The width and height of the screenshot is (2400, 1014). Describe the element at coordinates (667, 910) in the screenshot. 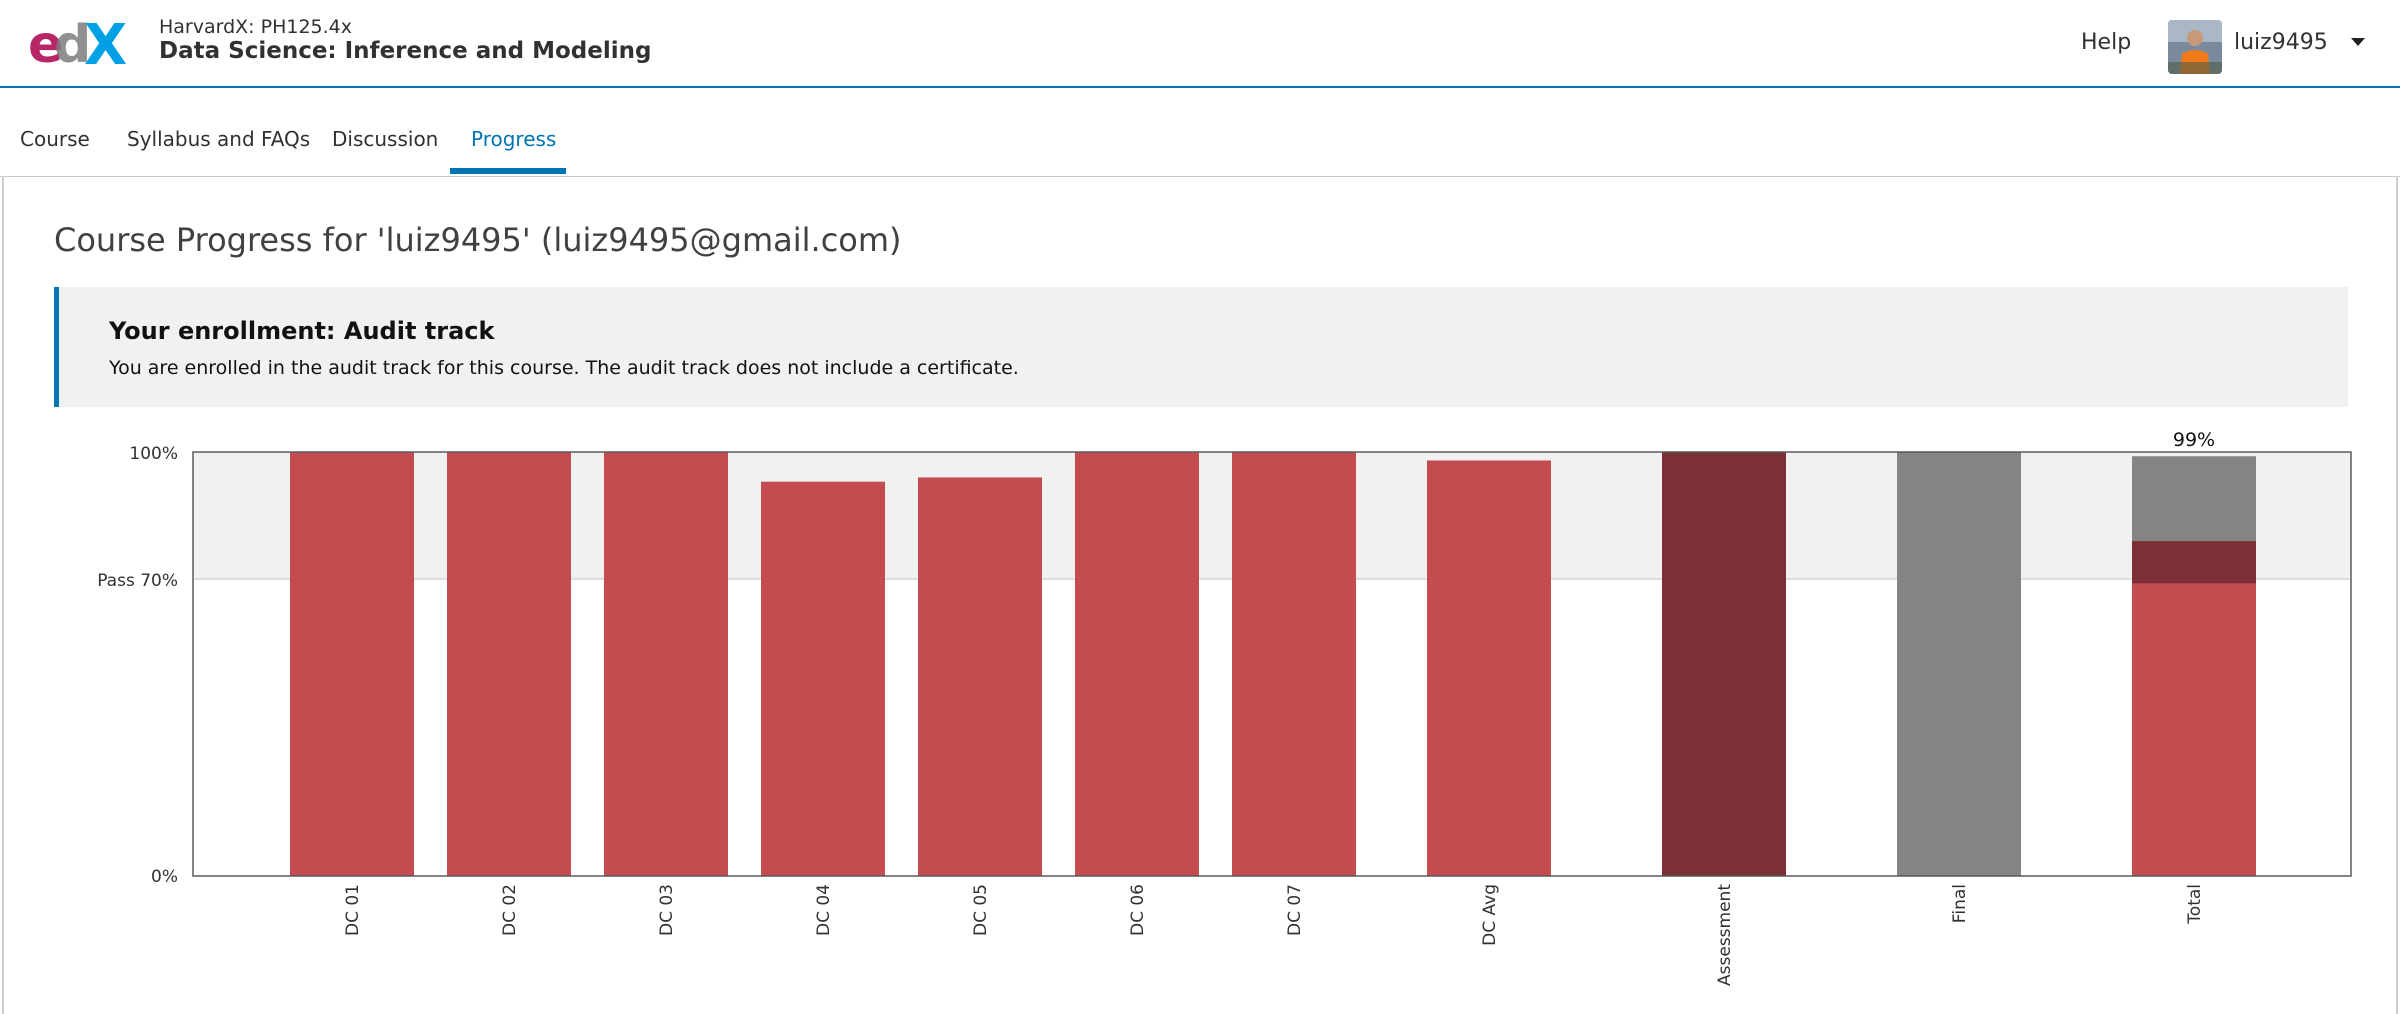

I see `x-tick-dc-03: DC 03` at that location.